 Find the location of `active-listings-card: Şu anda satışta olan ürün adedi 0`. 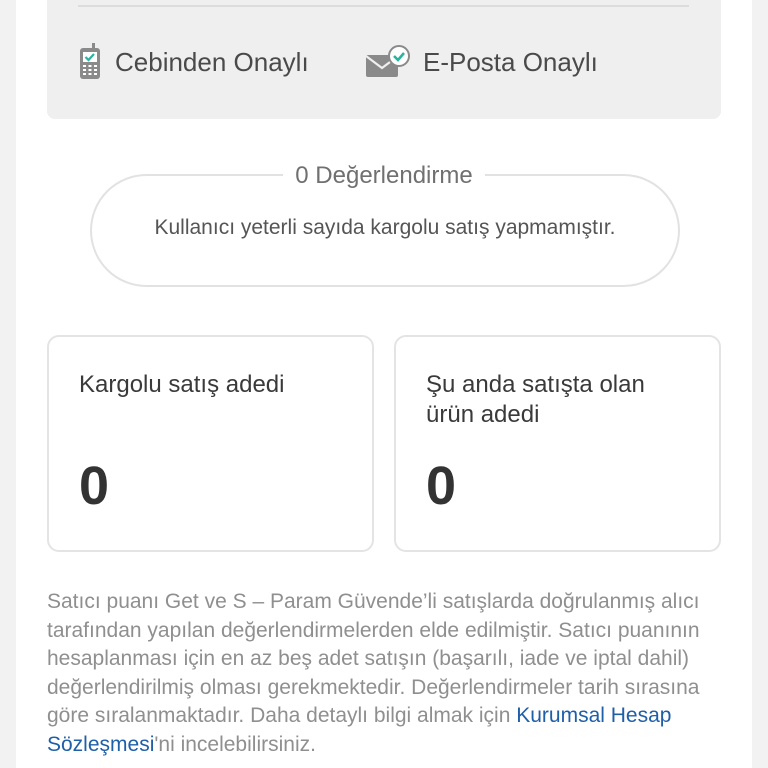

active-listings-card: Şu anda satışta olan ürün adedi 0 is located at coordinates (557, 443).